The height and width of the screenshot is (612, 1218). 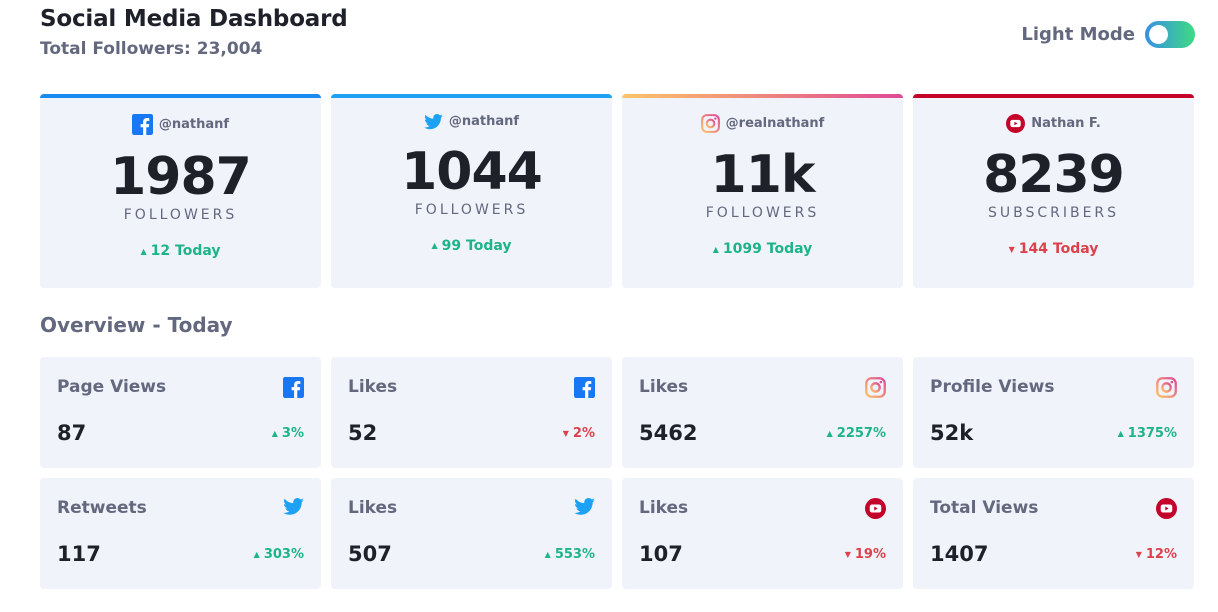 I want to click on tile-label: Total Views, so click(x=984, y=508).